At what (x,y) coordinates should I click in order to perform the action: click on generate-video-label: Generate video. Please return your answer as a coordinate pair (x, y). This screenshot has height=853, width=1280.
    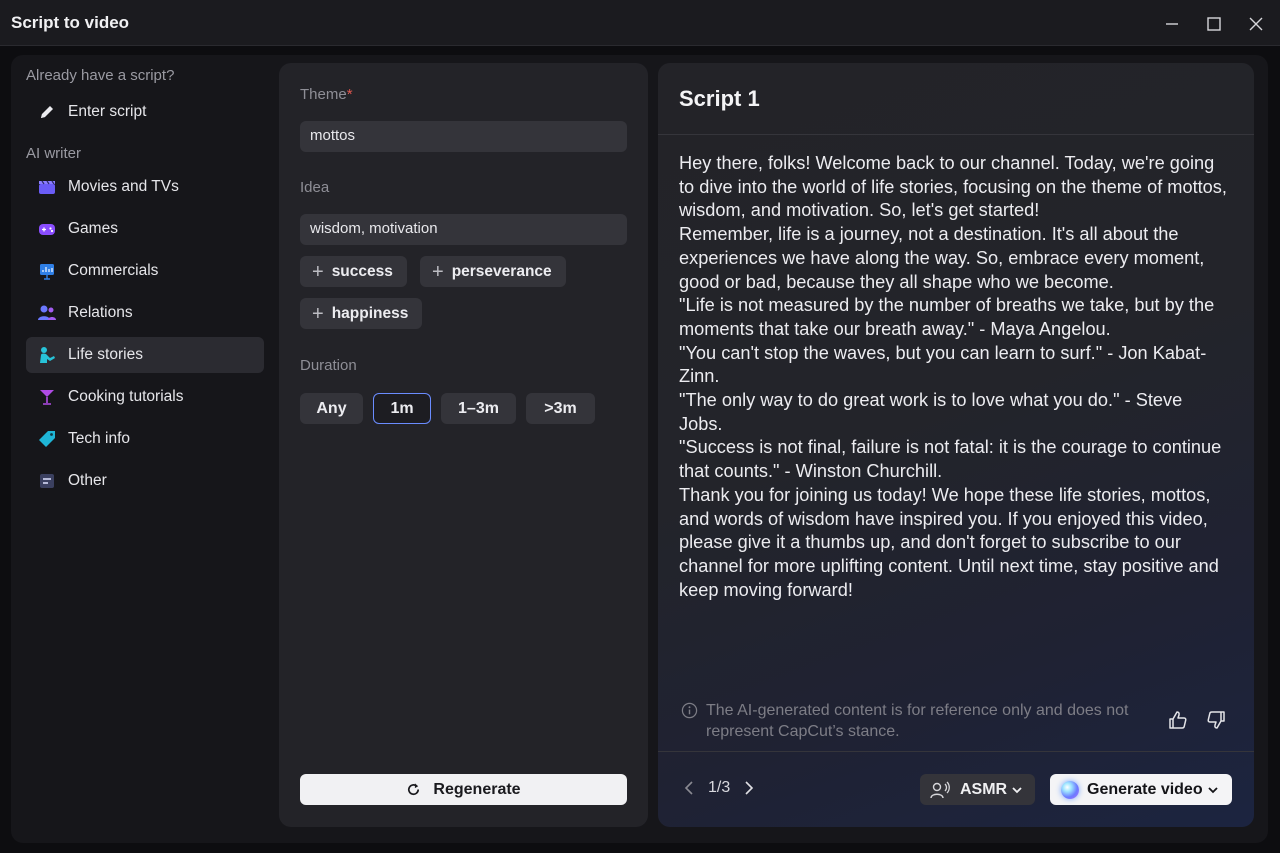
    Looking at the image, I should click on (1145, 789).